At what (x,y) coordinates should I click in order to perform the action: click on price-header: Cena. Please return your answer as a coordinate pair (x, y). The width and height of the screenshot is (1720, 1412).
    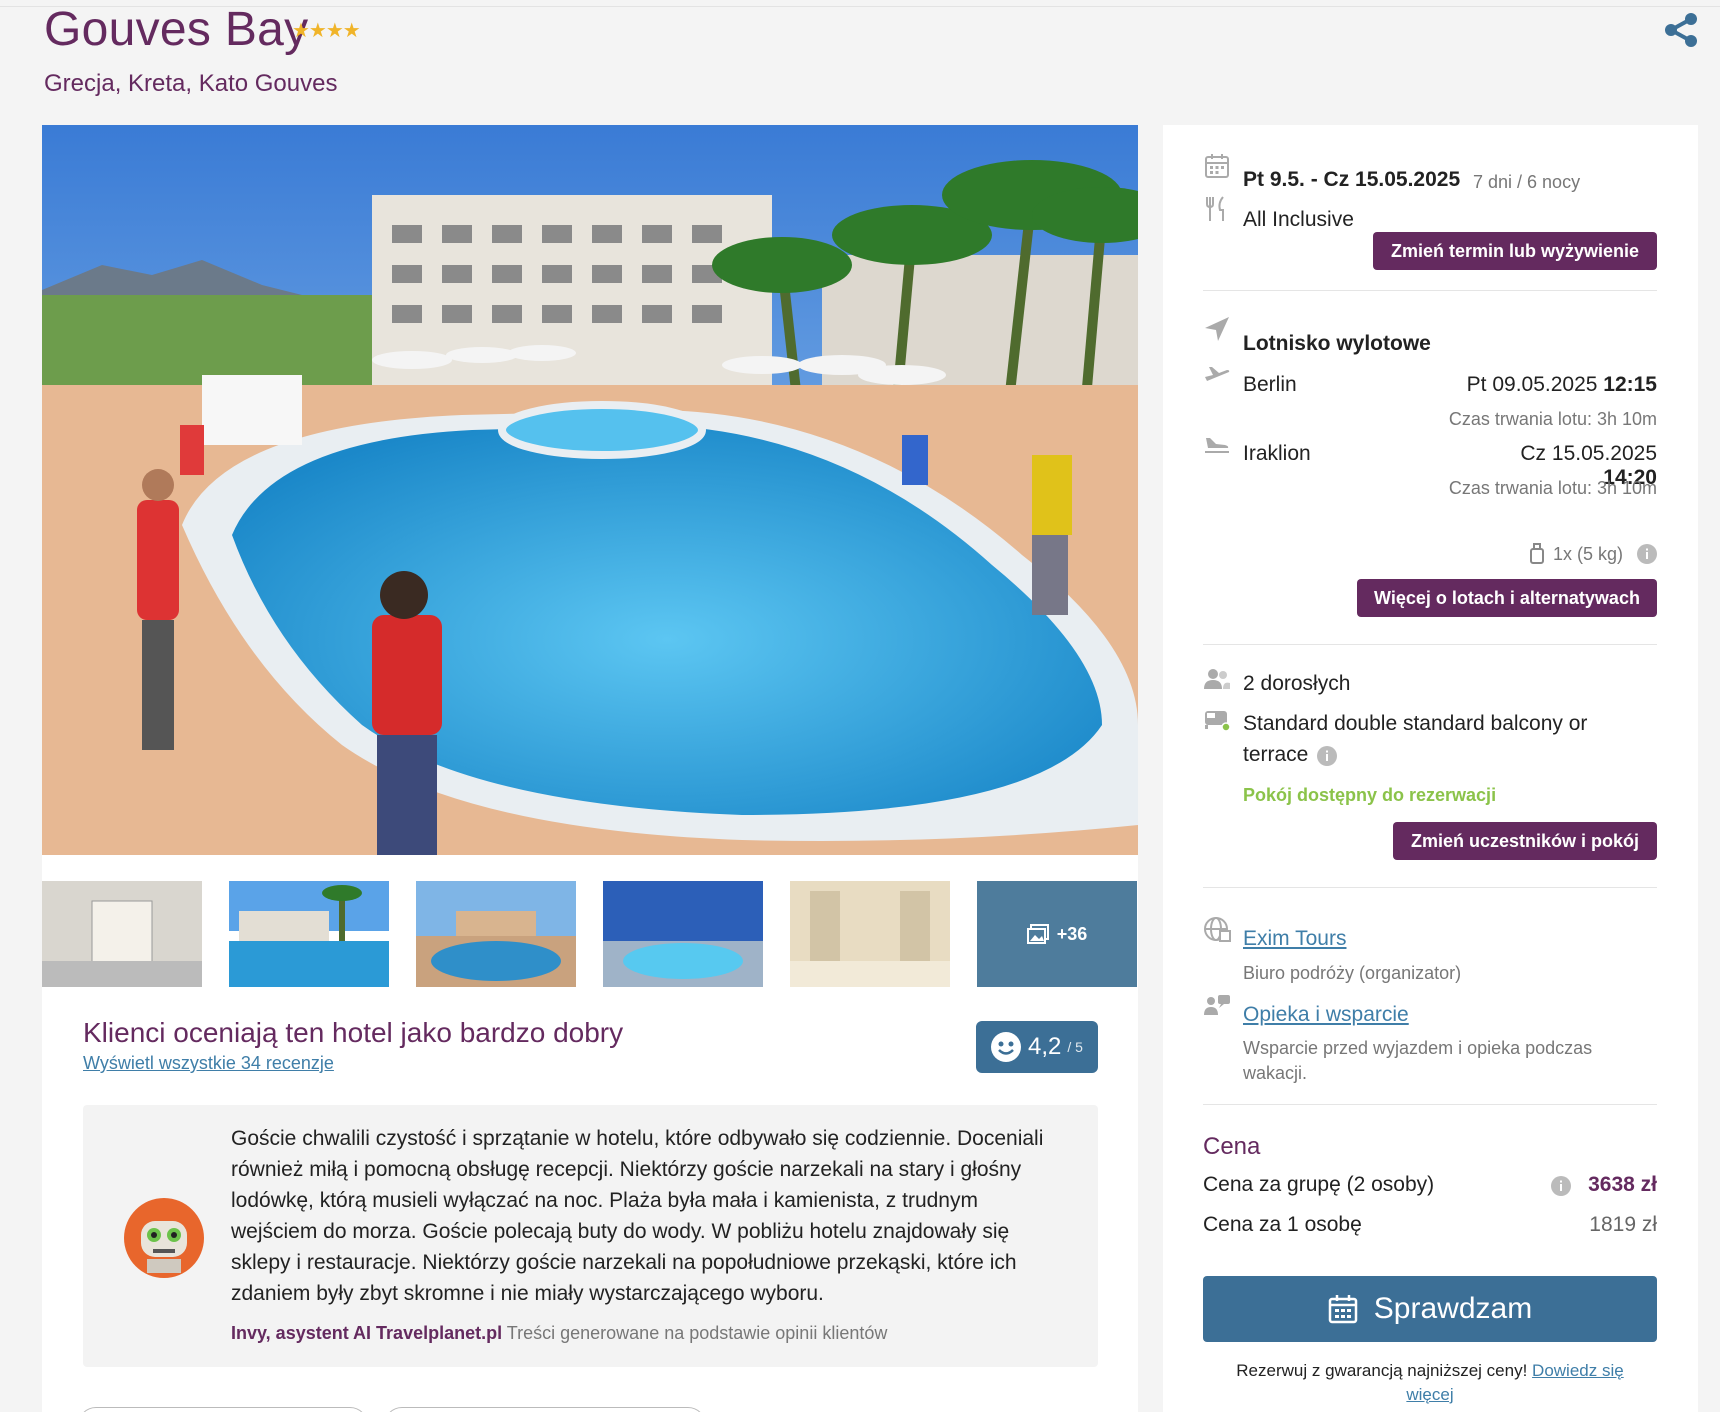
    Looking at the image, I should click on (1232, 1146).